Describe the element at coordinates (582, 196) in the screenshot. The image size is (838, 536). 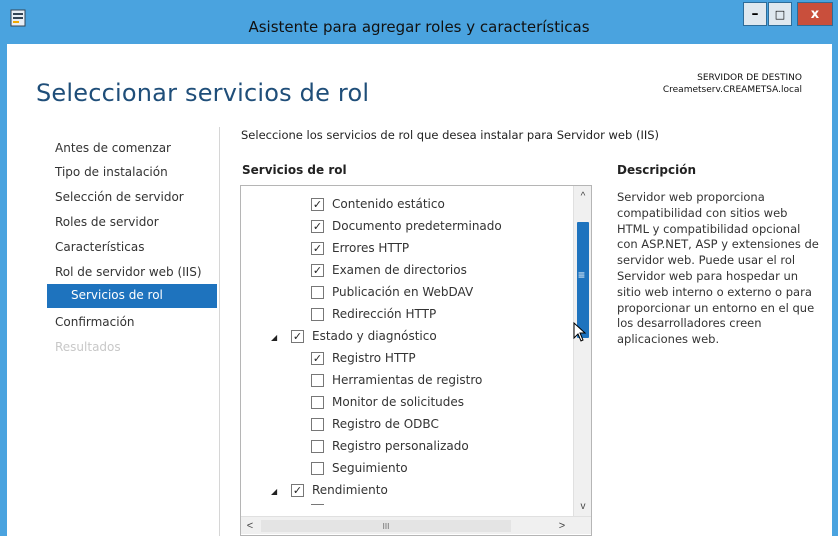
I see `scroll-up-icon: ^` at that location.